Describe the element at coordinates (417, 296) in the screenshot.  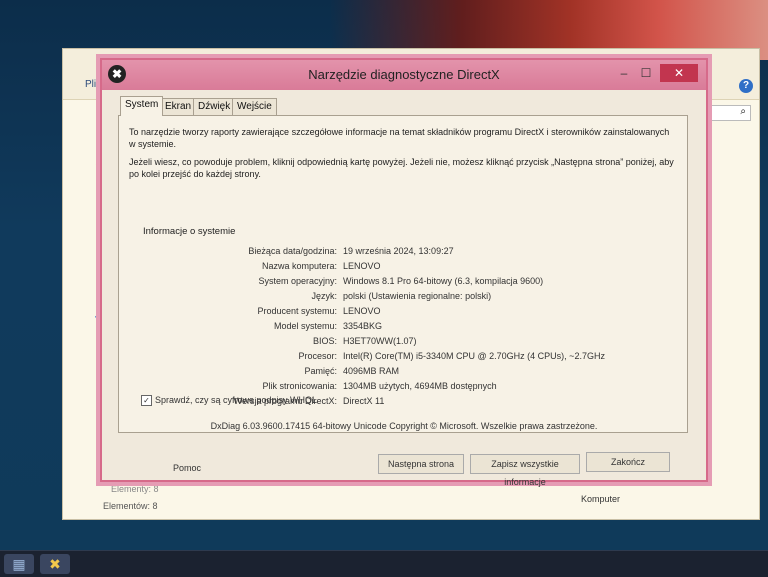
I see `info-value: polski (Ustawienia regionalne: polski)` at that location.